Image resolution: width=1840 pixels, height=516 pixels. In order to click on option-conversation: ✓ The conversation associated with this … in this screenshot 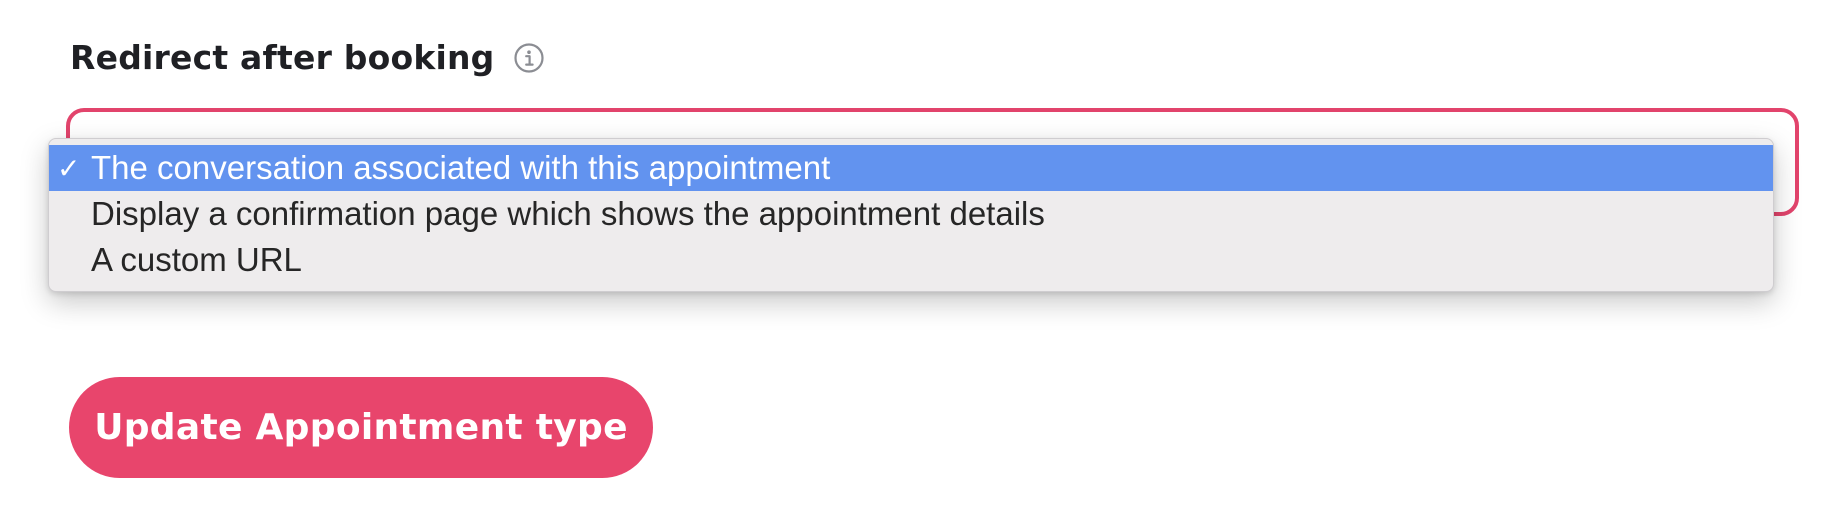, I will do `click(911, 168)`.